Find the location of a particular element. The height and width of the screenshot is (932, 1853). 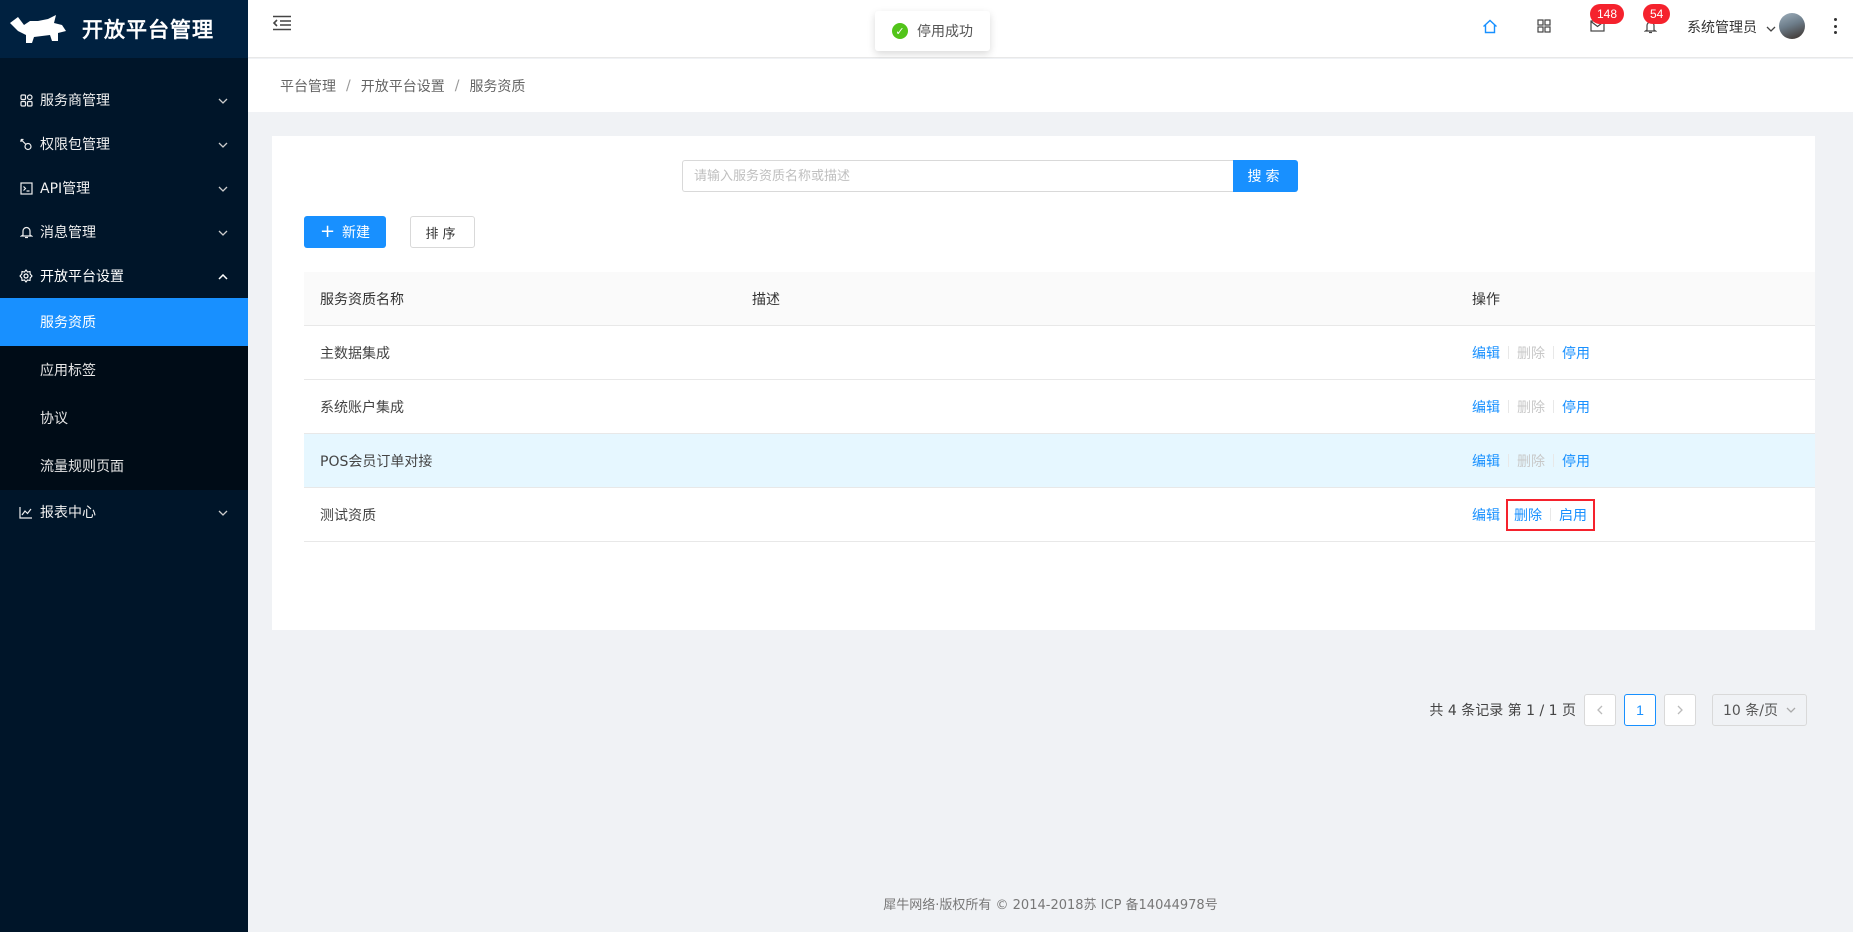

notification-badge: 54 is located at coordinates (1657, 14).